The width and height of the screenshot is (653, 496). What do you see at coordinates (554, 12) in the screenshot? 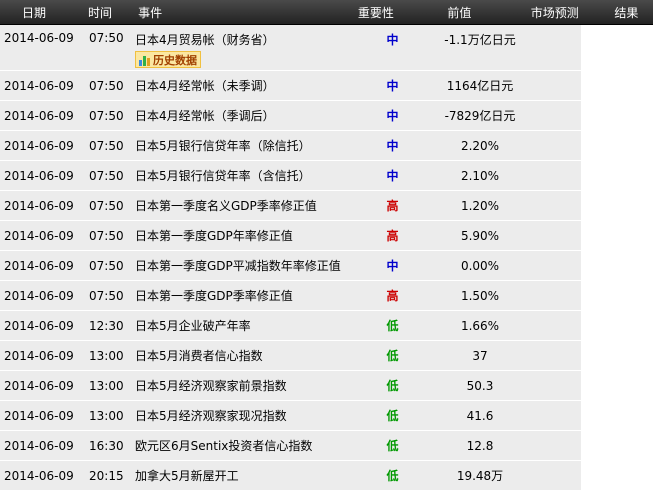
I see `header-forecast: 市场预测` at bounding box center [554, 12].